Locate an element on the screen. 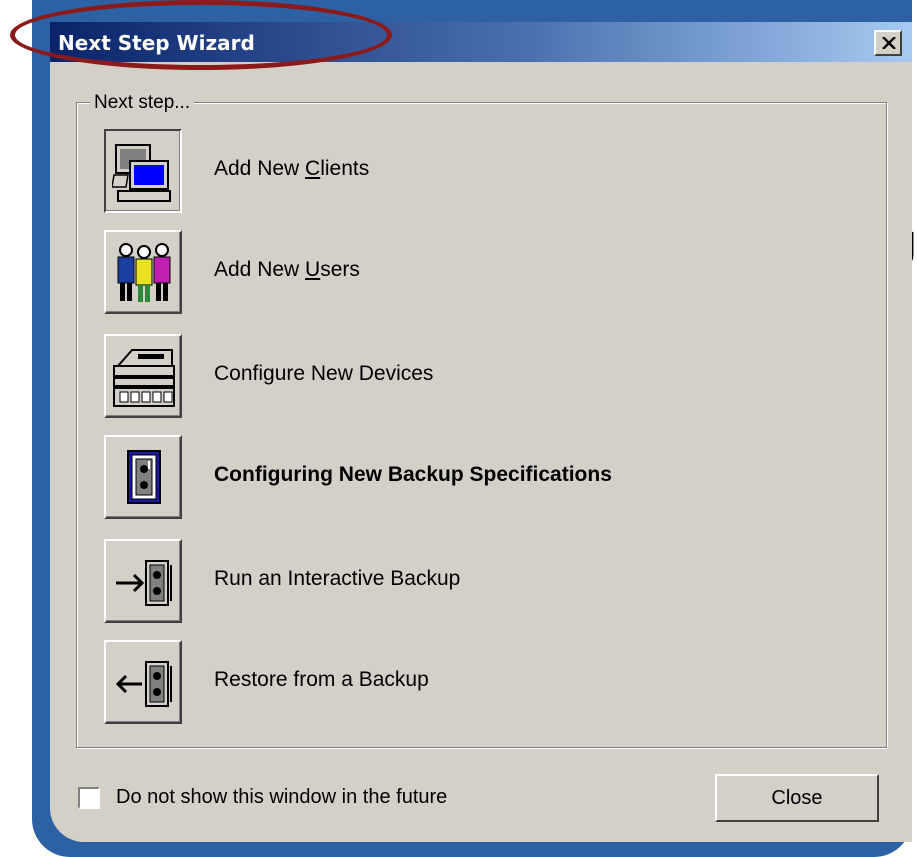  run-backup-button is located at coordinates (143, 581).